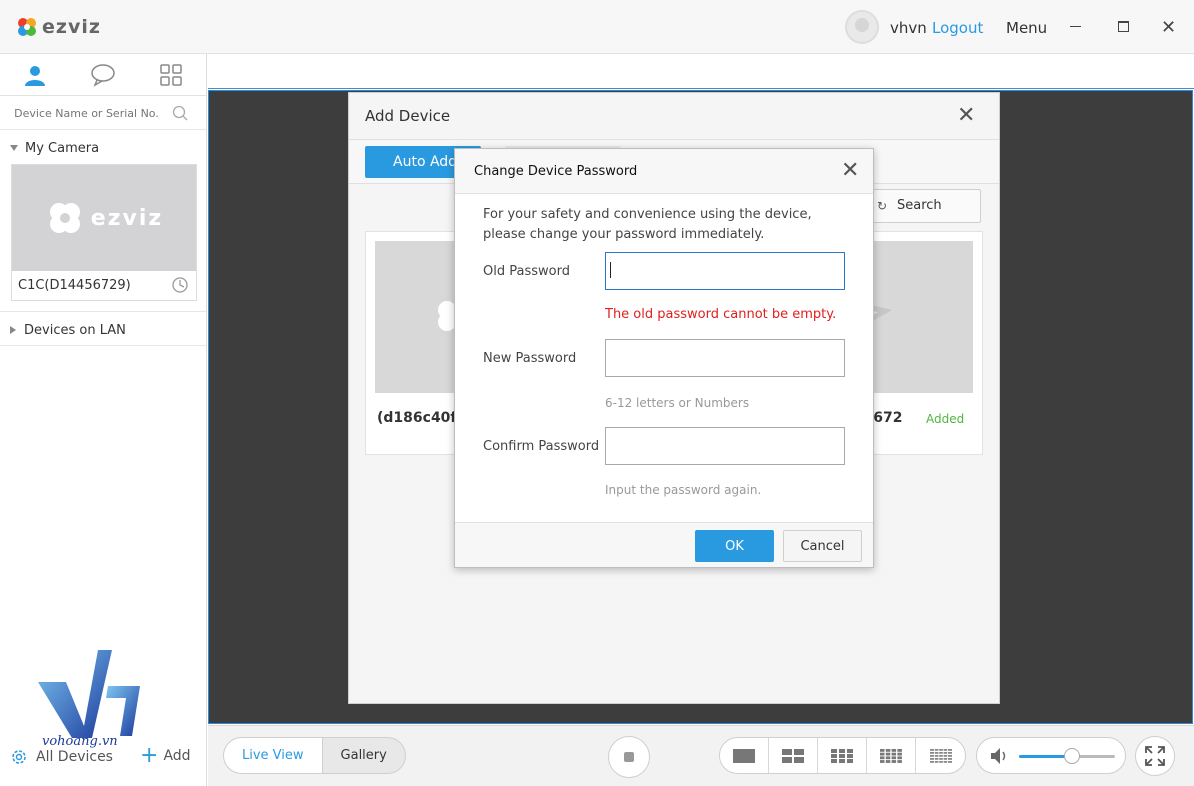 The image size is (1194, 786). I want to click on layout-4-button, so click(793, 755).